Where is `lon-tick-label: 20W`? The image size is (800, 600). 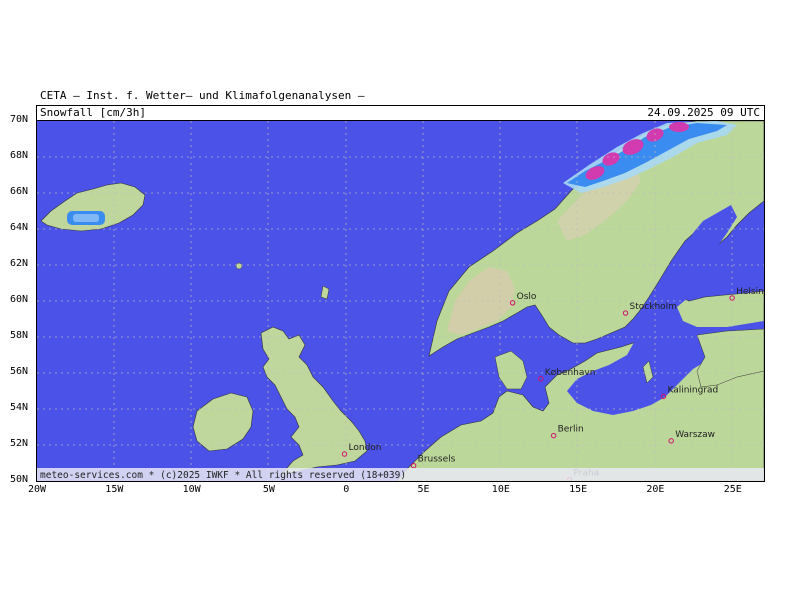 lon-tick-label: 20W is located at coordinates (37, 489).